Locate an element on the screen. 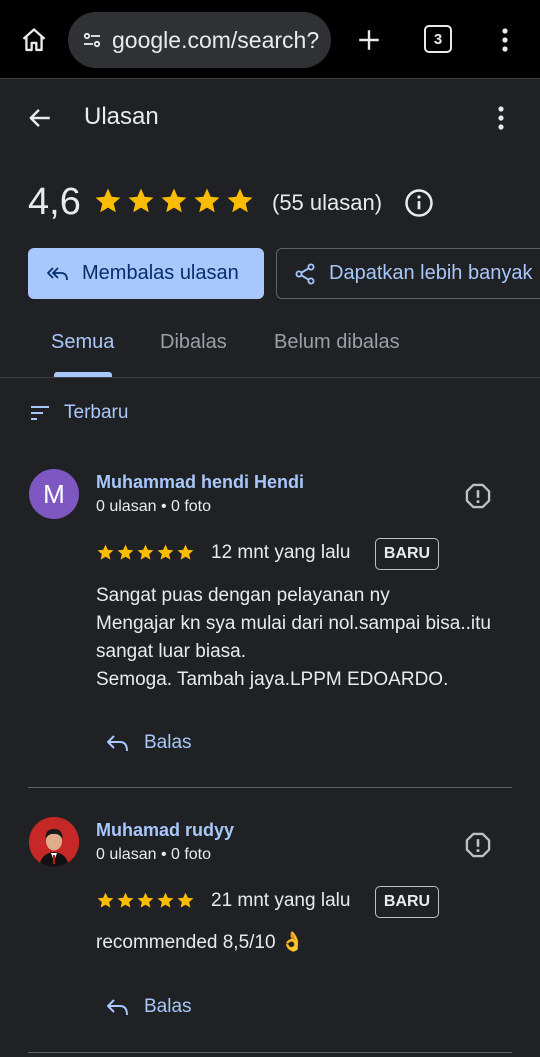 This screenshot has height=1057, width=540. page-menu-button is located at coordinates (501, 118).